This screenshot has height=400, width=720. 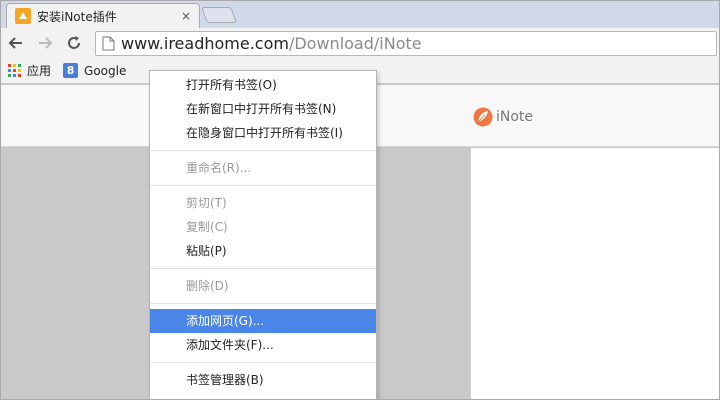 I want to click on close-tab-icon: ×, so click(x=186, y=16).